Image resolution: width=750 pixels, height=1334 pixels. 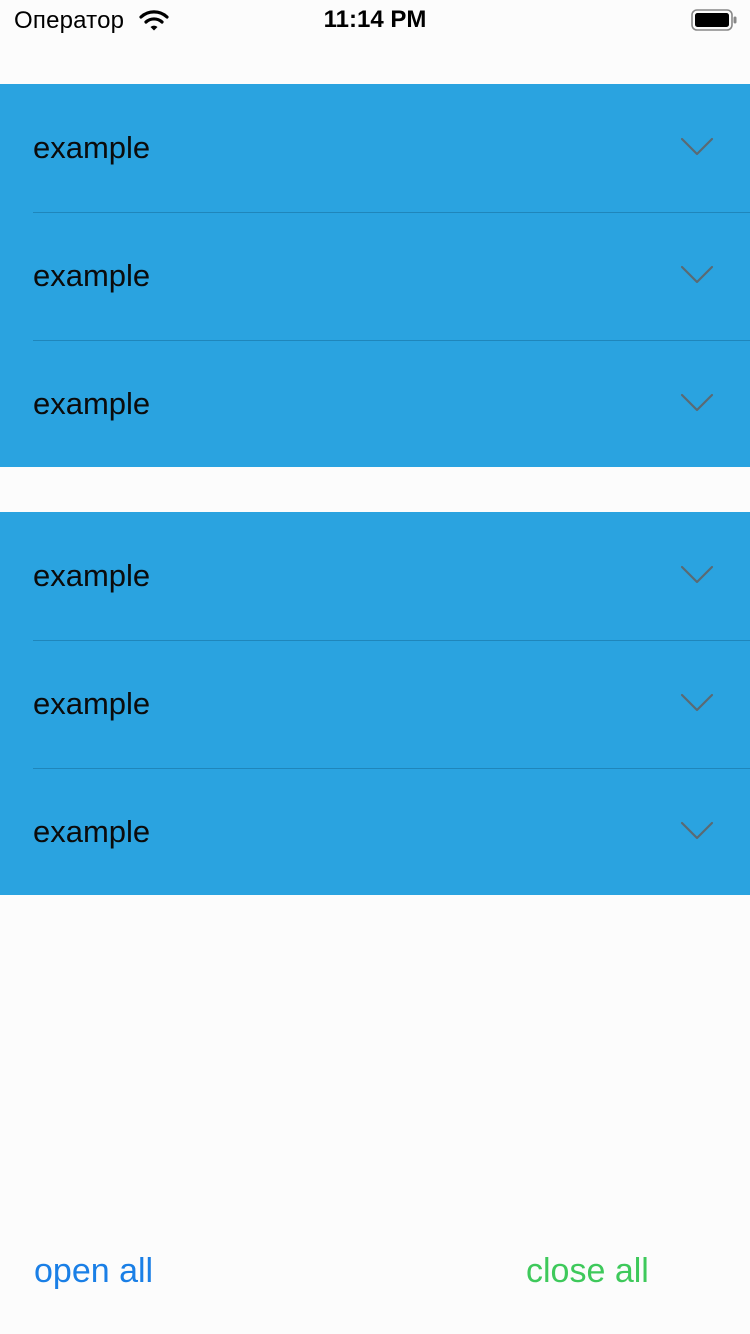 I want to click on status-bar: Оператор 11:14 PM, so click(x=375, y=20).